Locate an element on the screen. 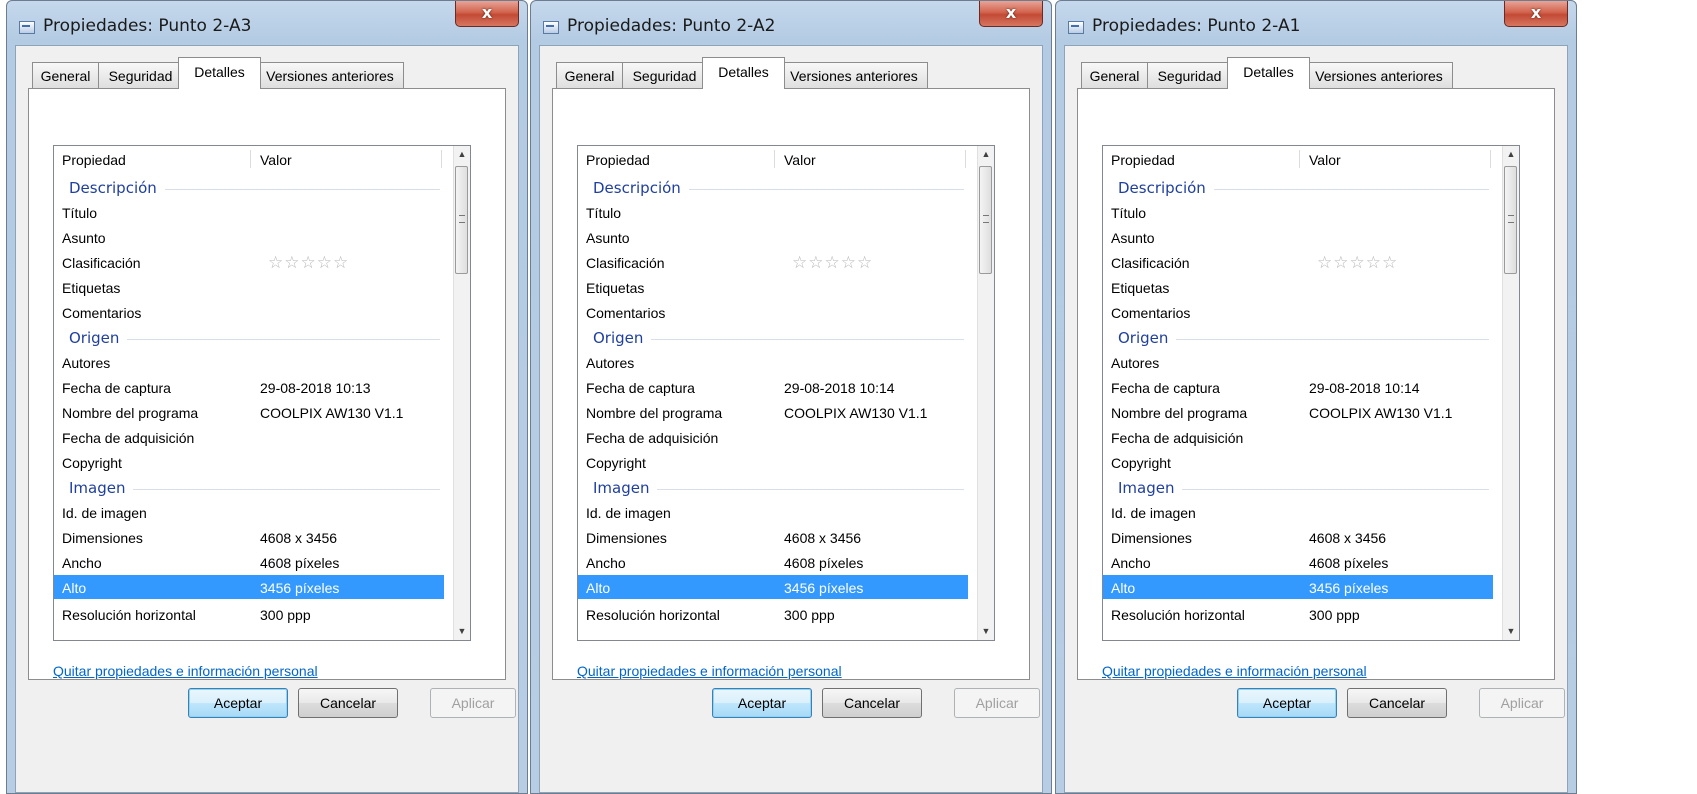  title-bar: Propiedades: Punto 2-A2 x is located at coordinates (791, 23).